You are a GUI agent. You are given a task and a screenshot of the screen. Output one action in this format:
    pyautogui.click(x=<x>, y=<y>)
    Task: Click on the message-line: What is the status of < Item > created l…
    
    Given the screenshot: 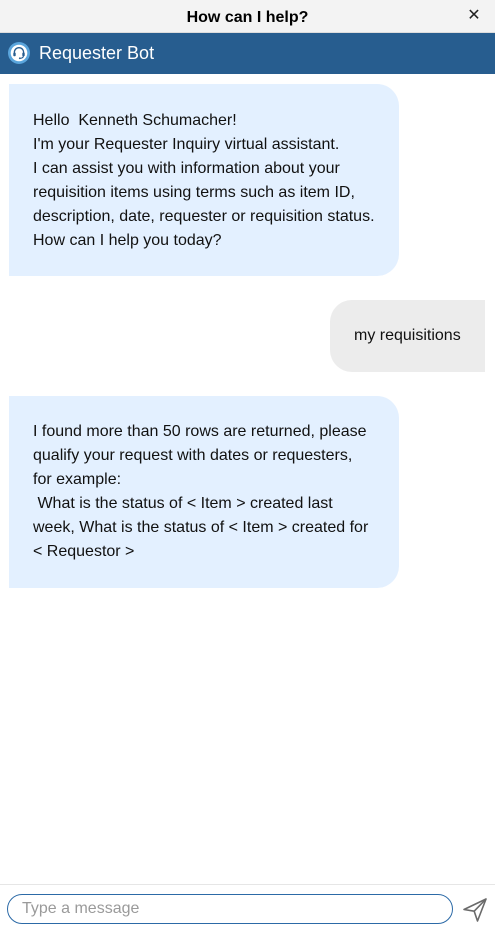 What is the action you would take?
    pyautogui.click(x=183, y=503)
    